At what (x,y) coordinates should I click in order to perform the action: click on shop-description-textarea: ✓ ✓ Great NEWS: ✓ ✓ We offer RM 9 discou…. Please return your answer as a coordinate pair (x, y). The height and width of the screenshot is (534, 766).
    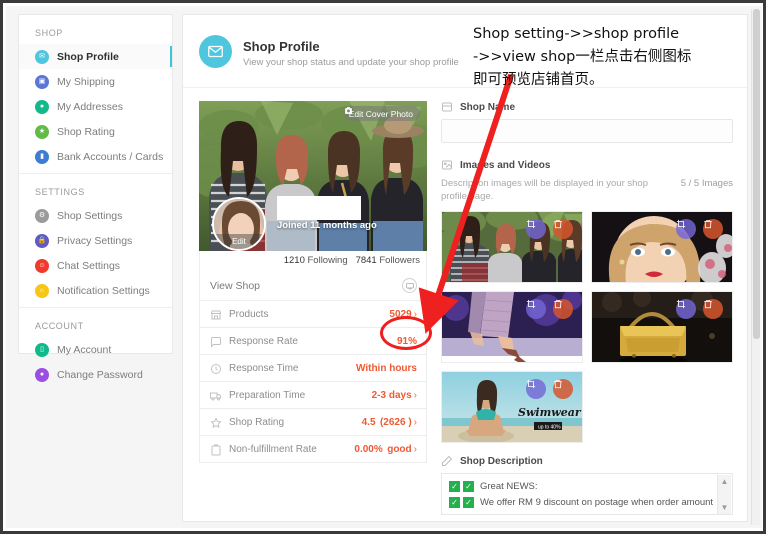
    Looking at the image, I should click on (587, 494).